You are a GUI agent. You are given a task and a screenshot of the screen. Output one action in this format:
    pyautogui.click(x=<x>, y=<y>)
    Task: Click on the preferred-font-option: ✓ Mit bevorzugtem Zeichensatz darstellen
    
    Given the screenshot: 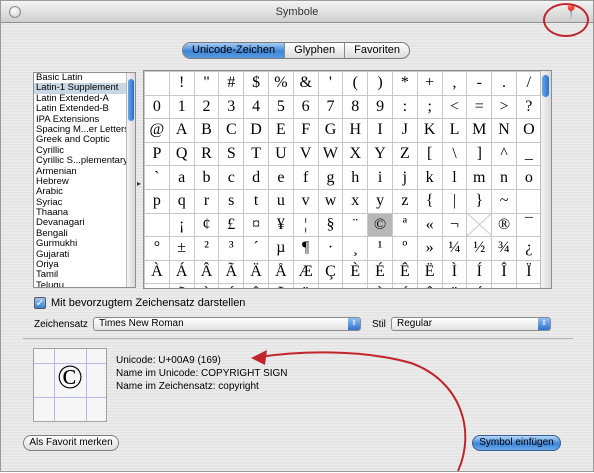 What is the action you would take?
    pyautogui.click(x=139, y=303)
    